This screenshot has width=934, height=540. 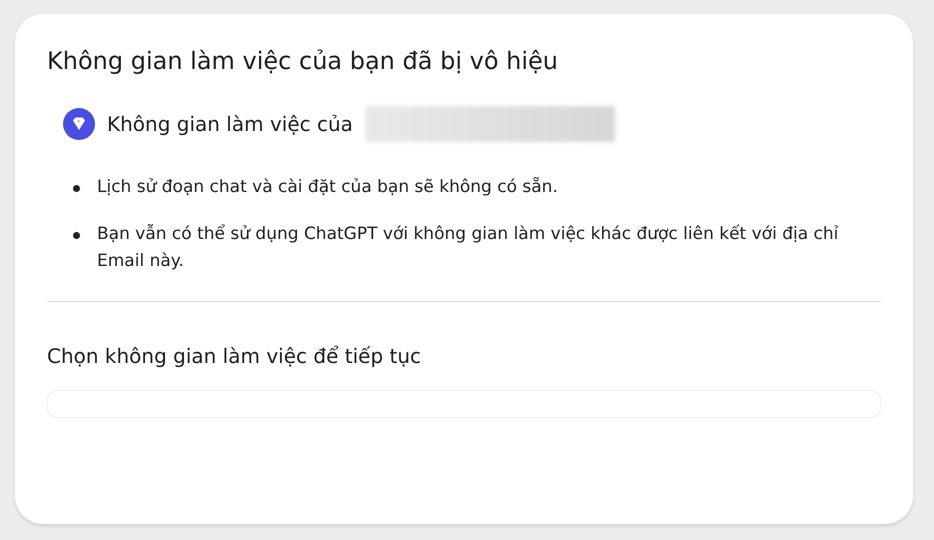 What do you see at coordinates (468, 248) in the screenshot?
I see `note-text: Bạn vẫn có thể sử dụng ChatGPT với không gian làm việc khác được liên kết với địa chỉ Email này.` at bounding box center [468, 248].